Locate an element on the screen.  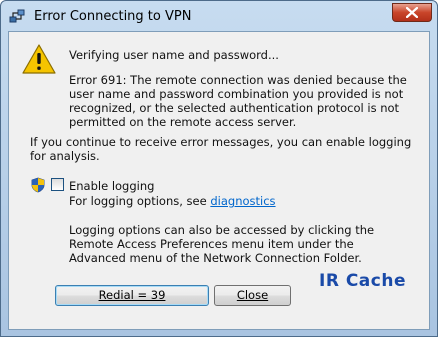
close-button: Close is located at coordinates (252, 295).